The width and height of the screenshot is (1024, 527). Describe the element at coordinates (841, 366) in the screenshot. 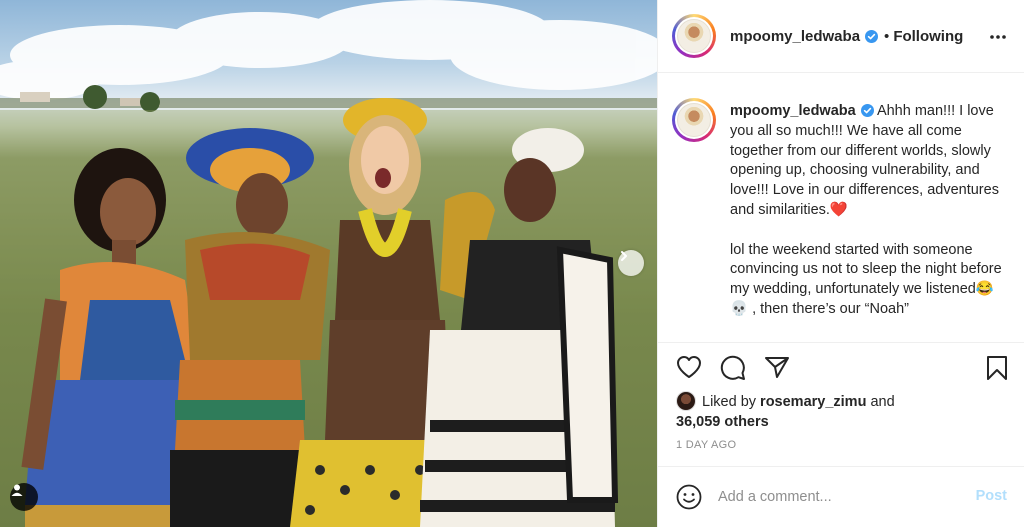

I see `action-bar` at that location.